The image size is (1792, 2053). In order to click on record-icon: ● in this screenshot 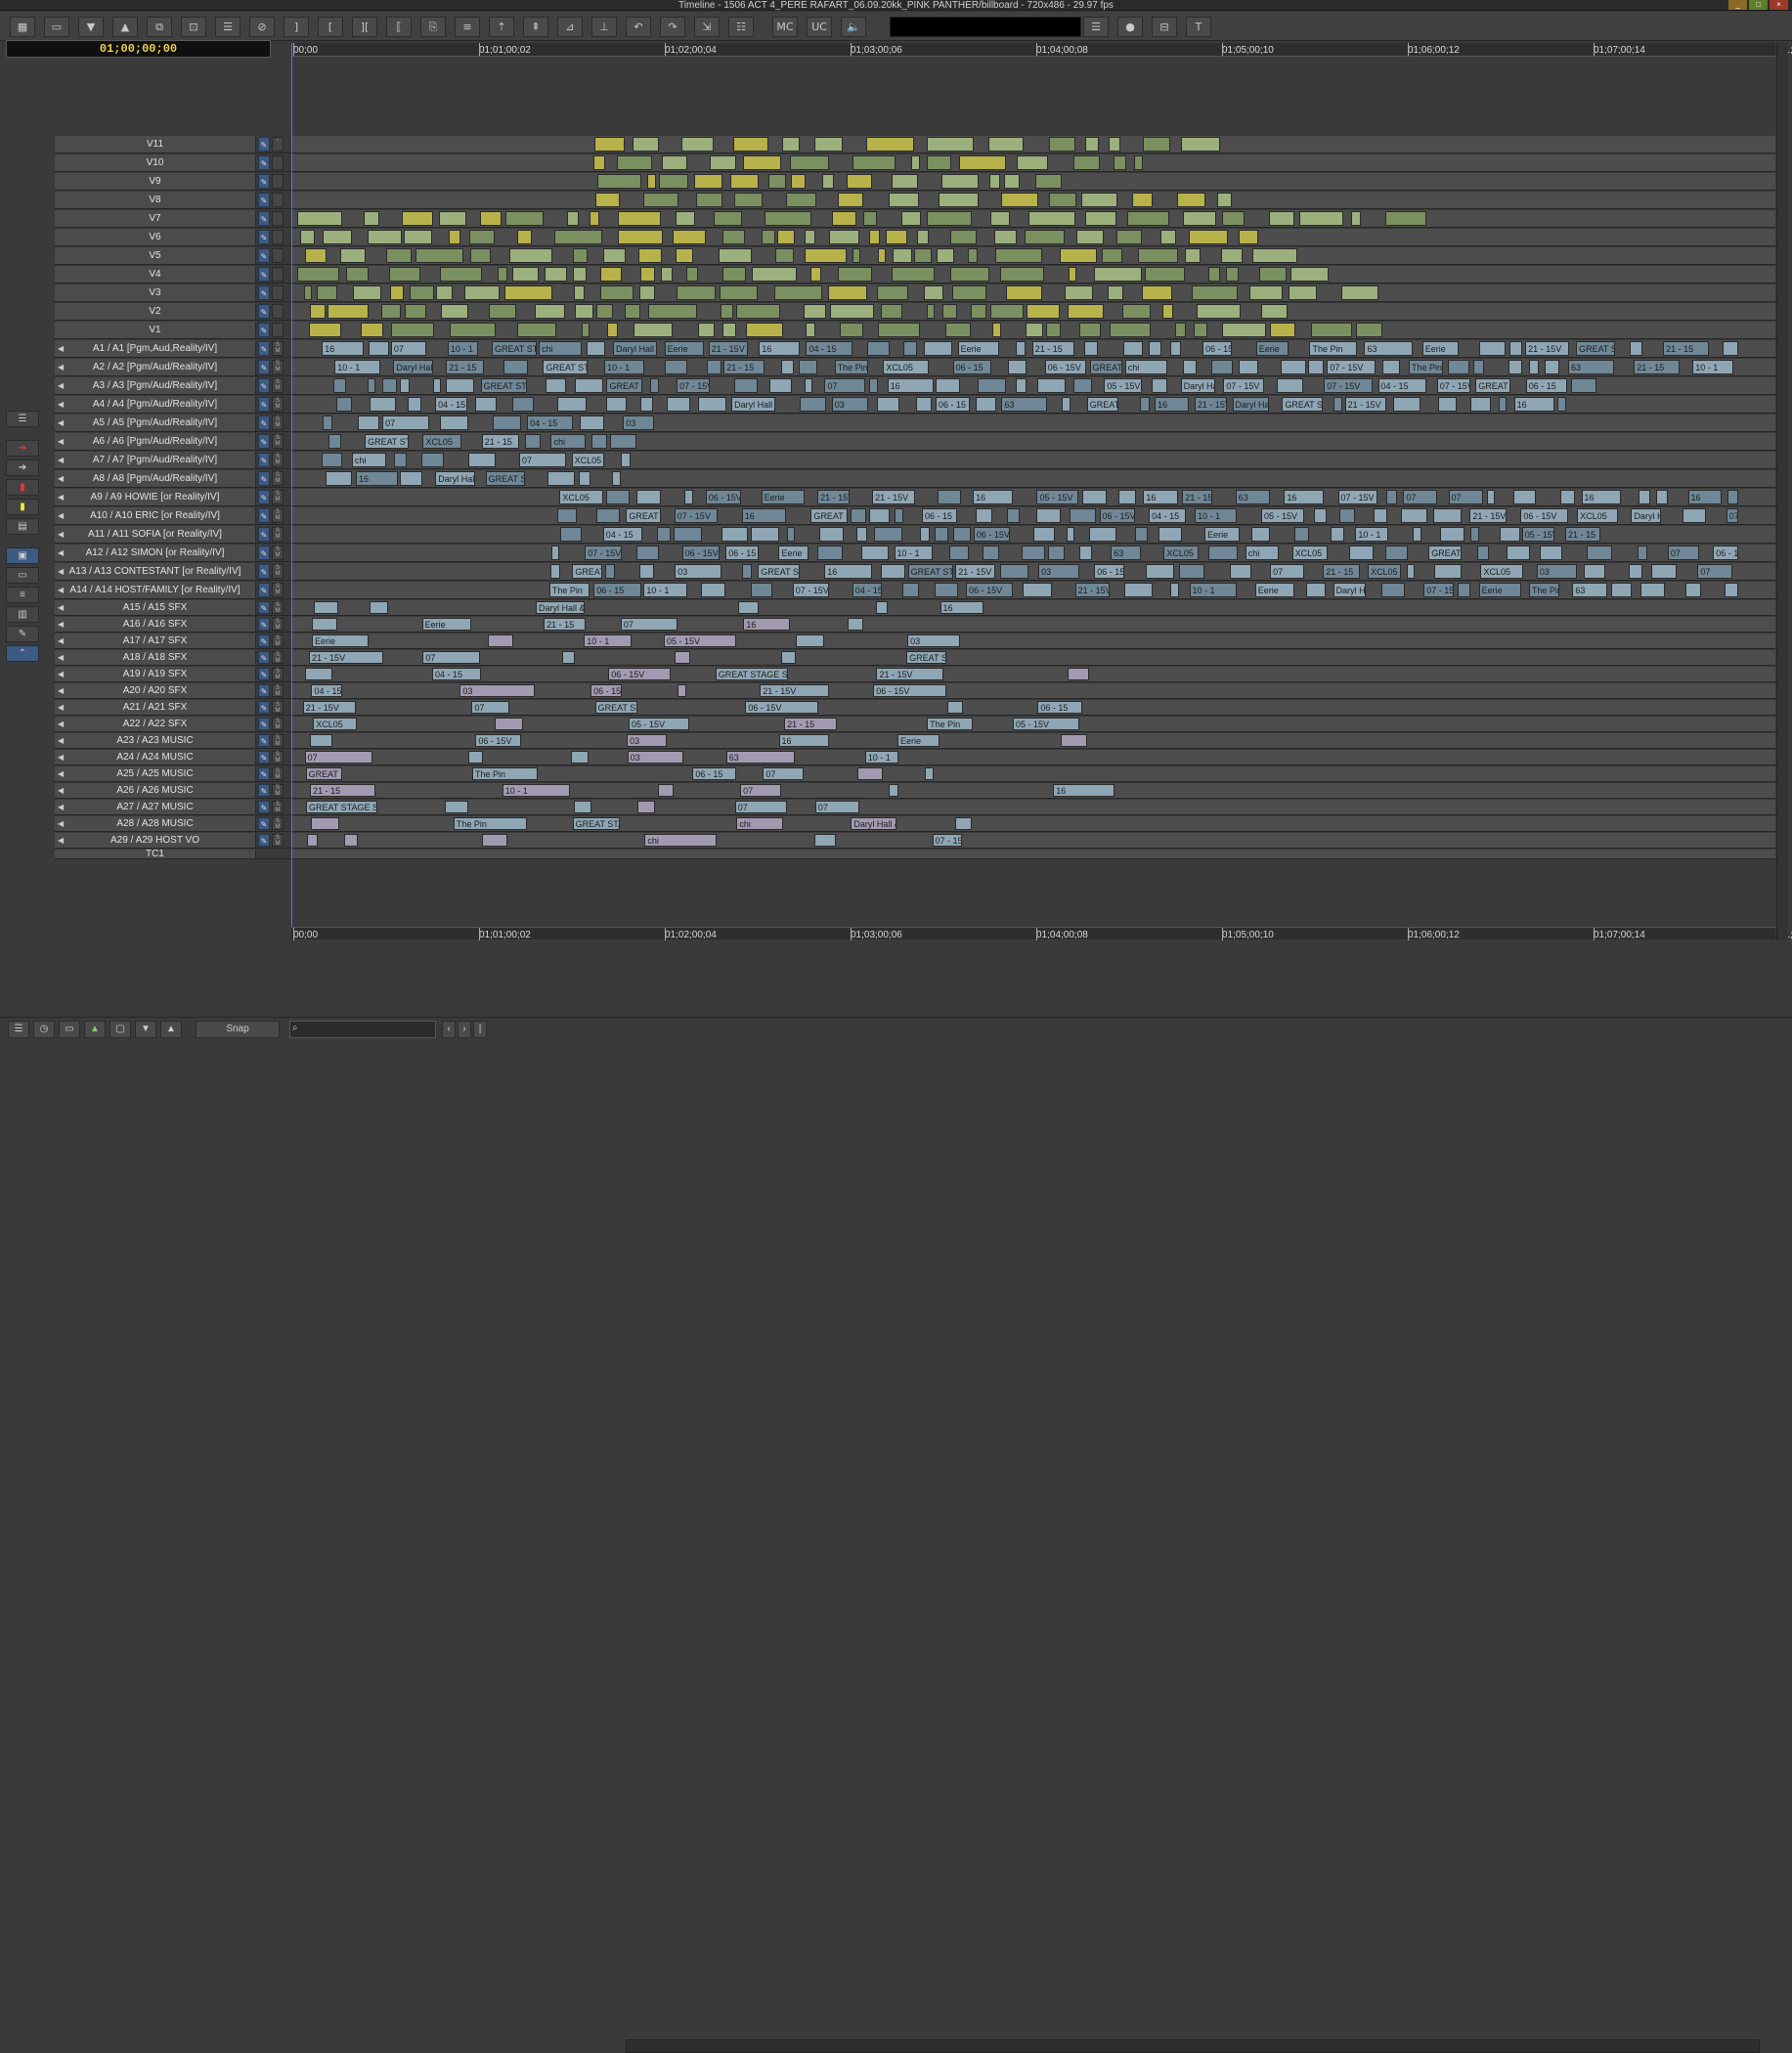, I will do `click(1130, 27)`.